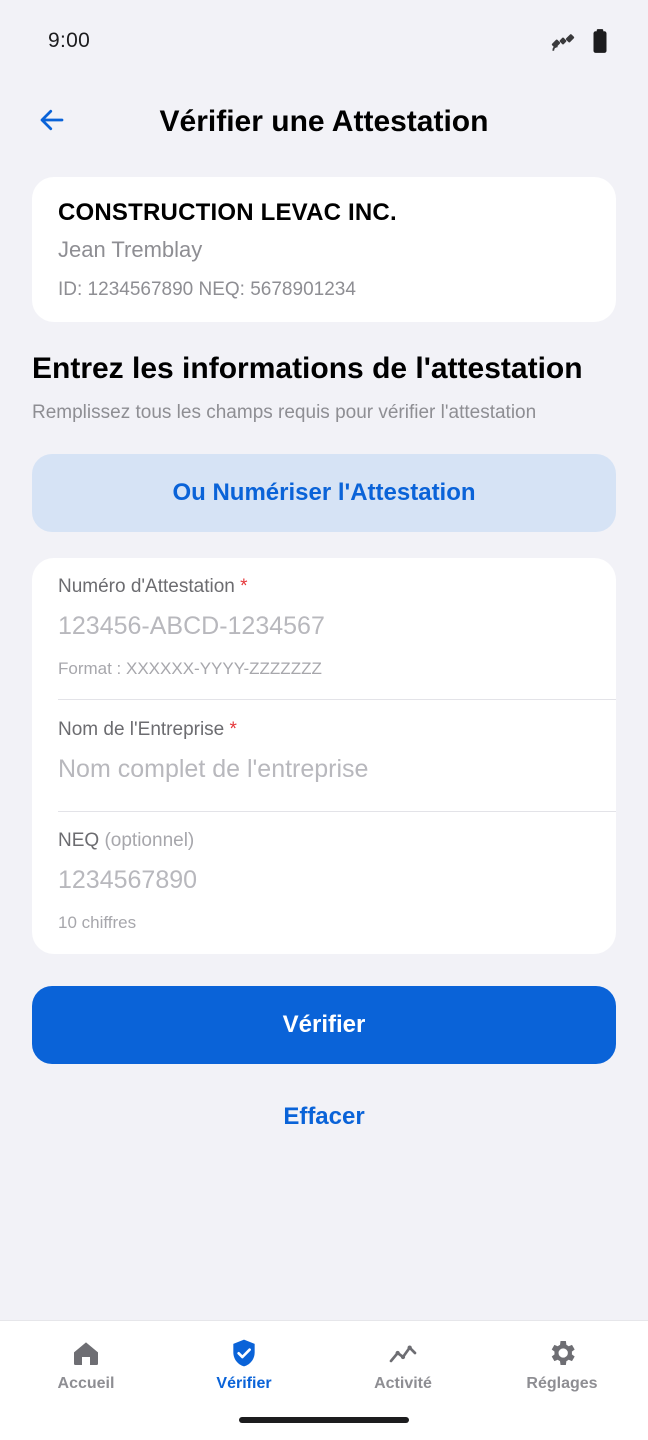 This screenshot has height=1440, width=648. What do you see at coordinates (318, 880) in the screenshot?
I see `neq-input` at bounding box center [318, 880].